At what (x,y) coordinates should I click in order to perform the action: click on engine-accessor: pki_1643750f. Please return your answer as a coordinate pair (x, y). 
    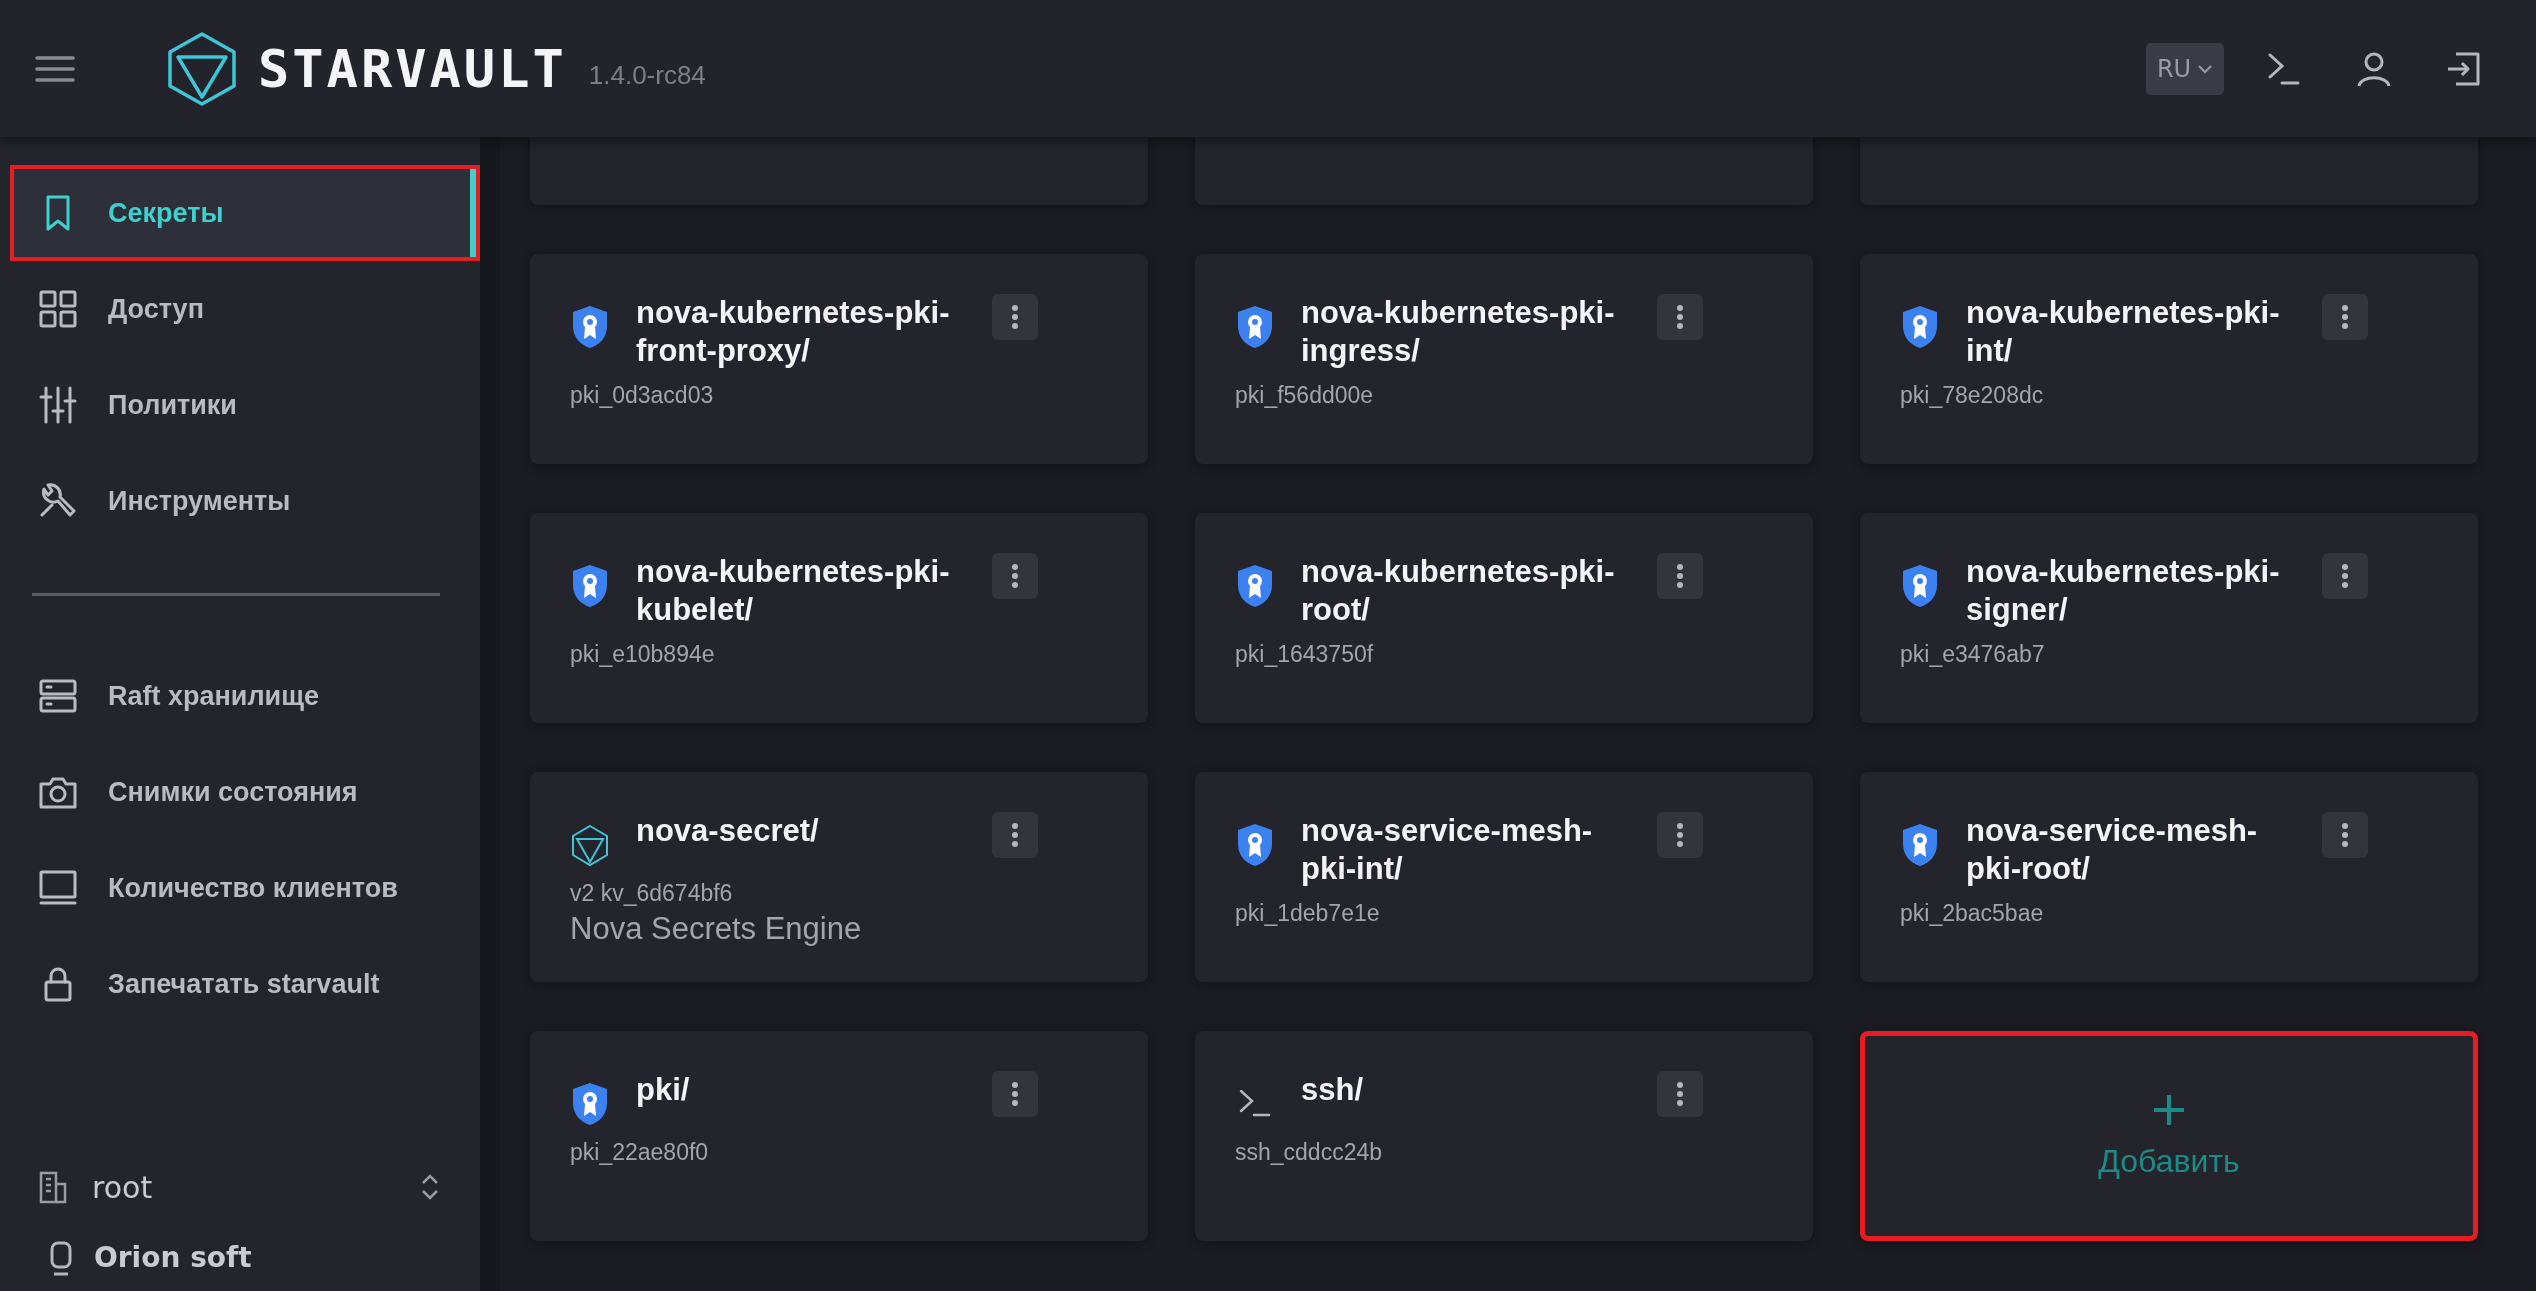
    Looking at the image, I should click on (1305, 654).